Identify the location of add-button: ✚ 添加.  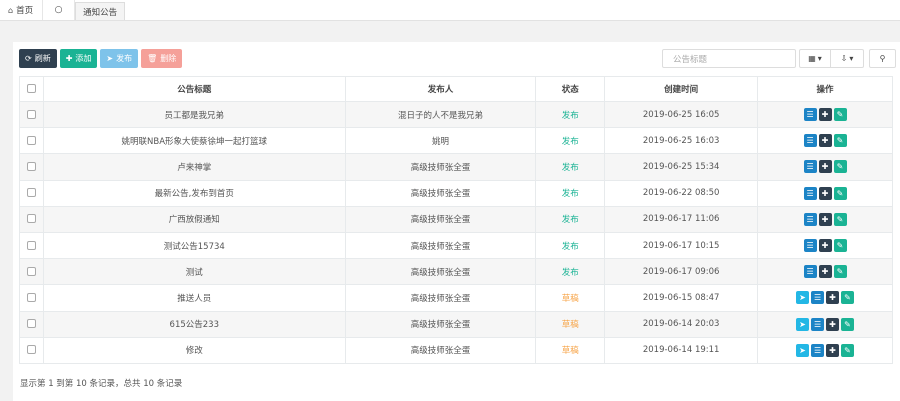
(78, 58).